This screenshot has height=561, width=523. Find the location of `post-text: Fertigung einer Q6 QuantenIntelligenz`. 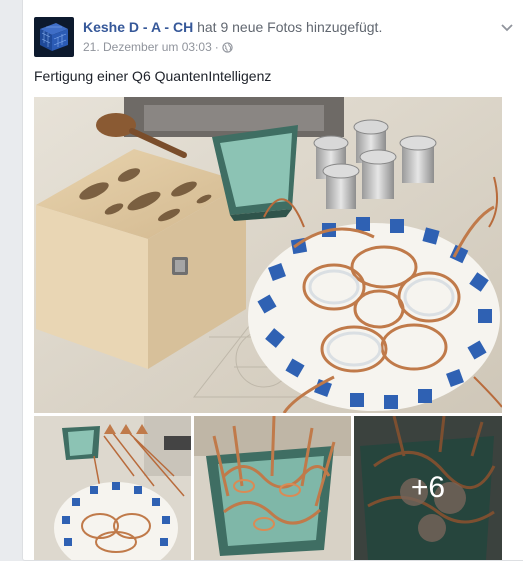

post-text: Fertigung einer Q6 QuantenIntelligenz is located at coordinates (153, 76).